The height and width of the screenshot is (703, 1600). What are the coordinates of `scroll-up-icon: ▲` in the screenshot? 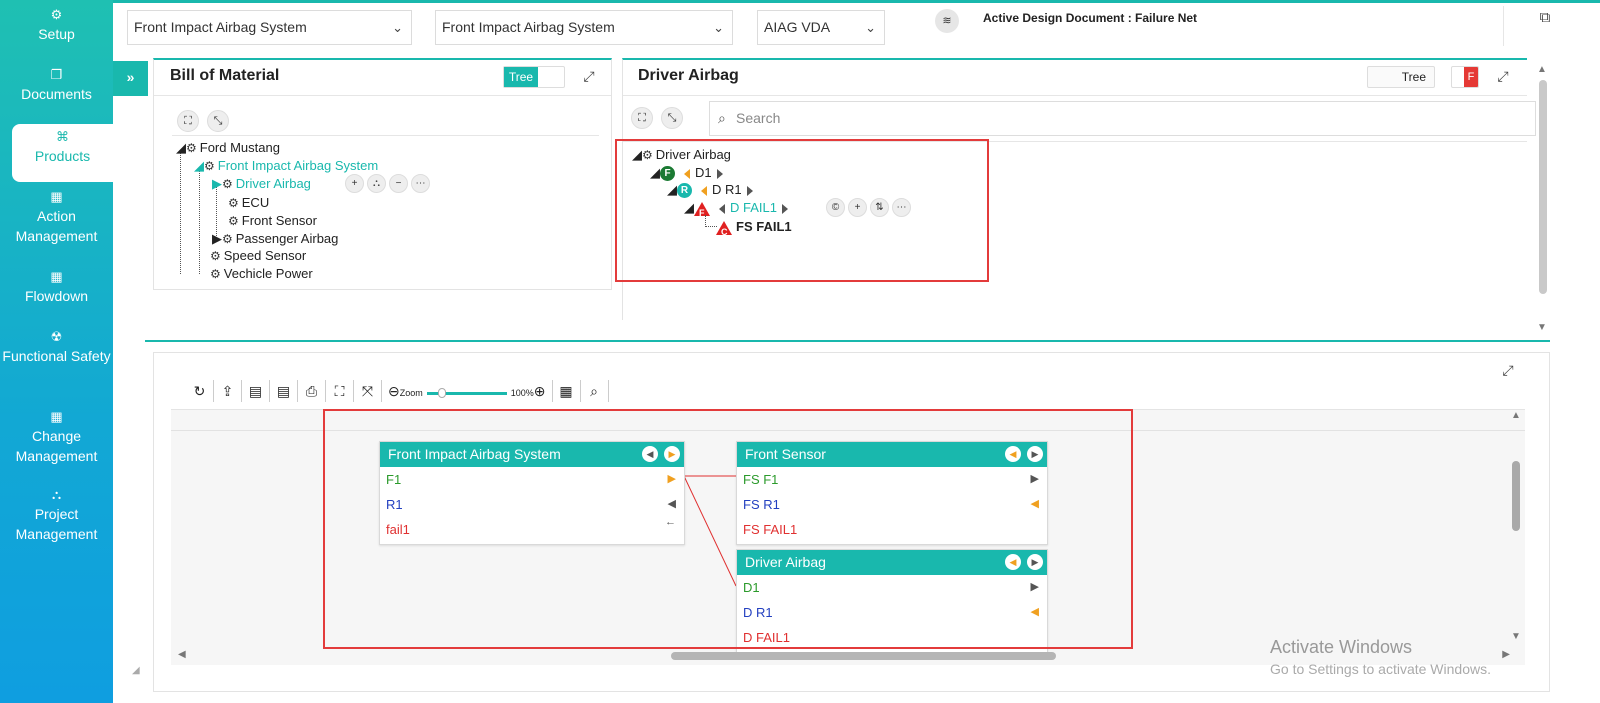 It's located at (1516, 415).